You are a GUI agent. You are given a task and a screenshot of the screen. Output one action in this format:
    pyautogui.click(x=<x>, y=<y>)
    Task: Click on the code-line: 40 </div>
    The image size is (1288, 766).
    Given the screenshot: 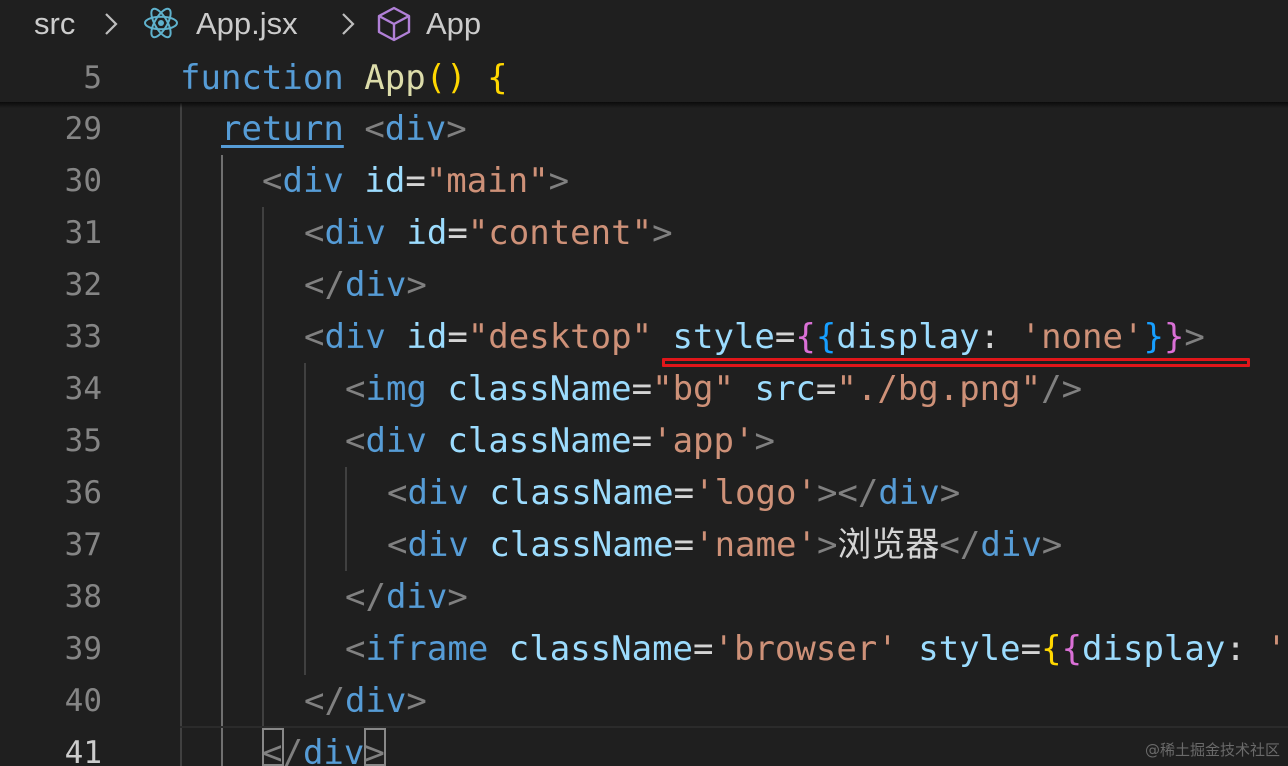 What is the action you would take?
    pyautogui.click(x=644, y=701)
    